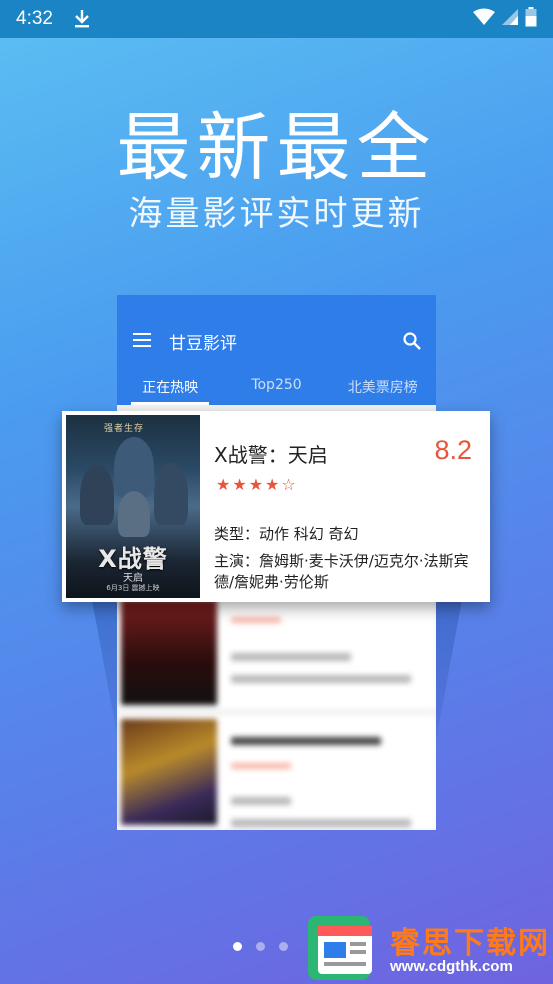 This screenshot has width=553, height=984. Describe the element at coordinates (257, 484) in the screenshot. I see `rating-stars: ★★★★☆` at that location.